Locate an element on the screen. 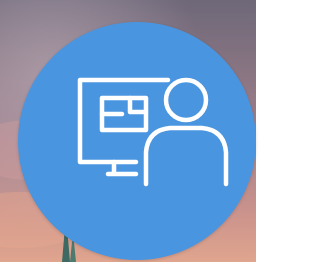 The image size is (320, 262). monitor-outline-icon is located at coordinates (124, 121).